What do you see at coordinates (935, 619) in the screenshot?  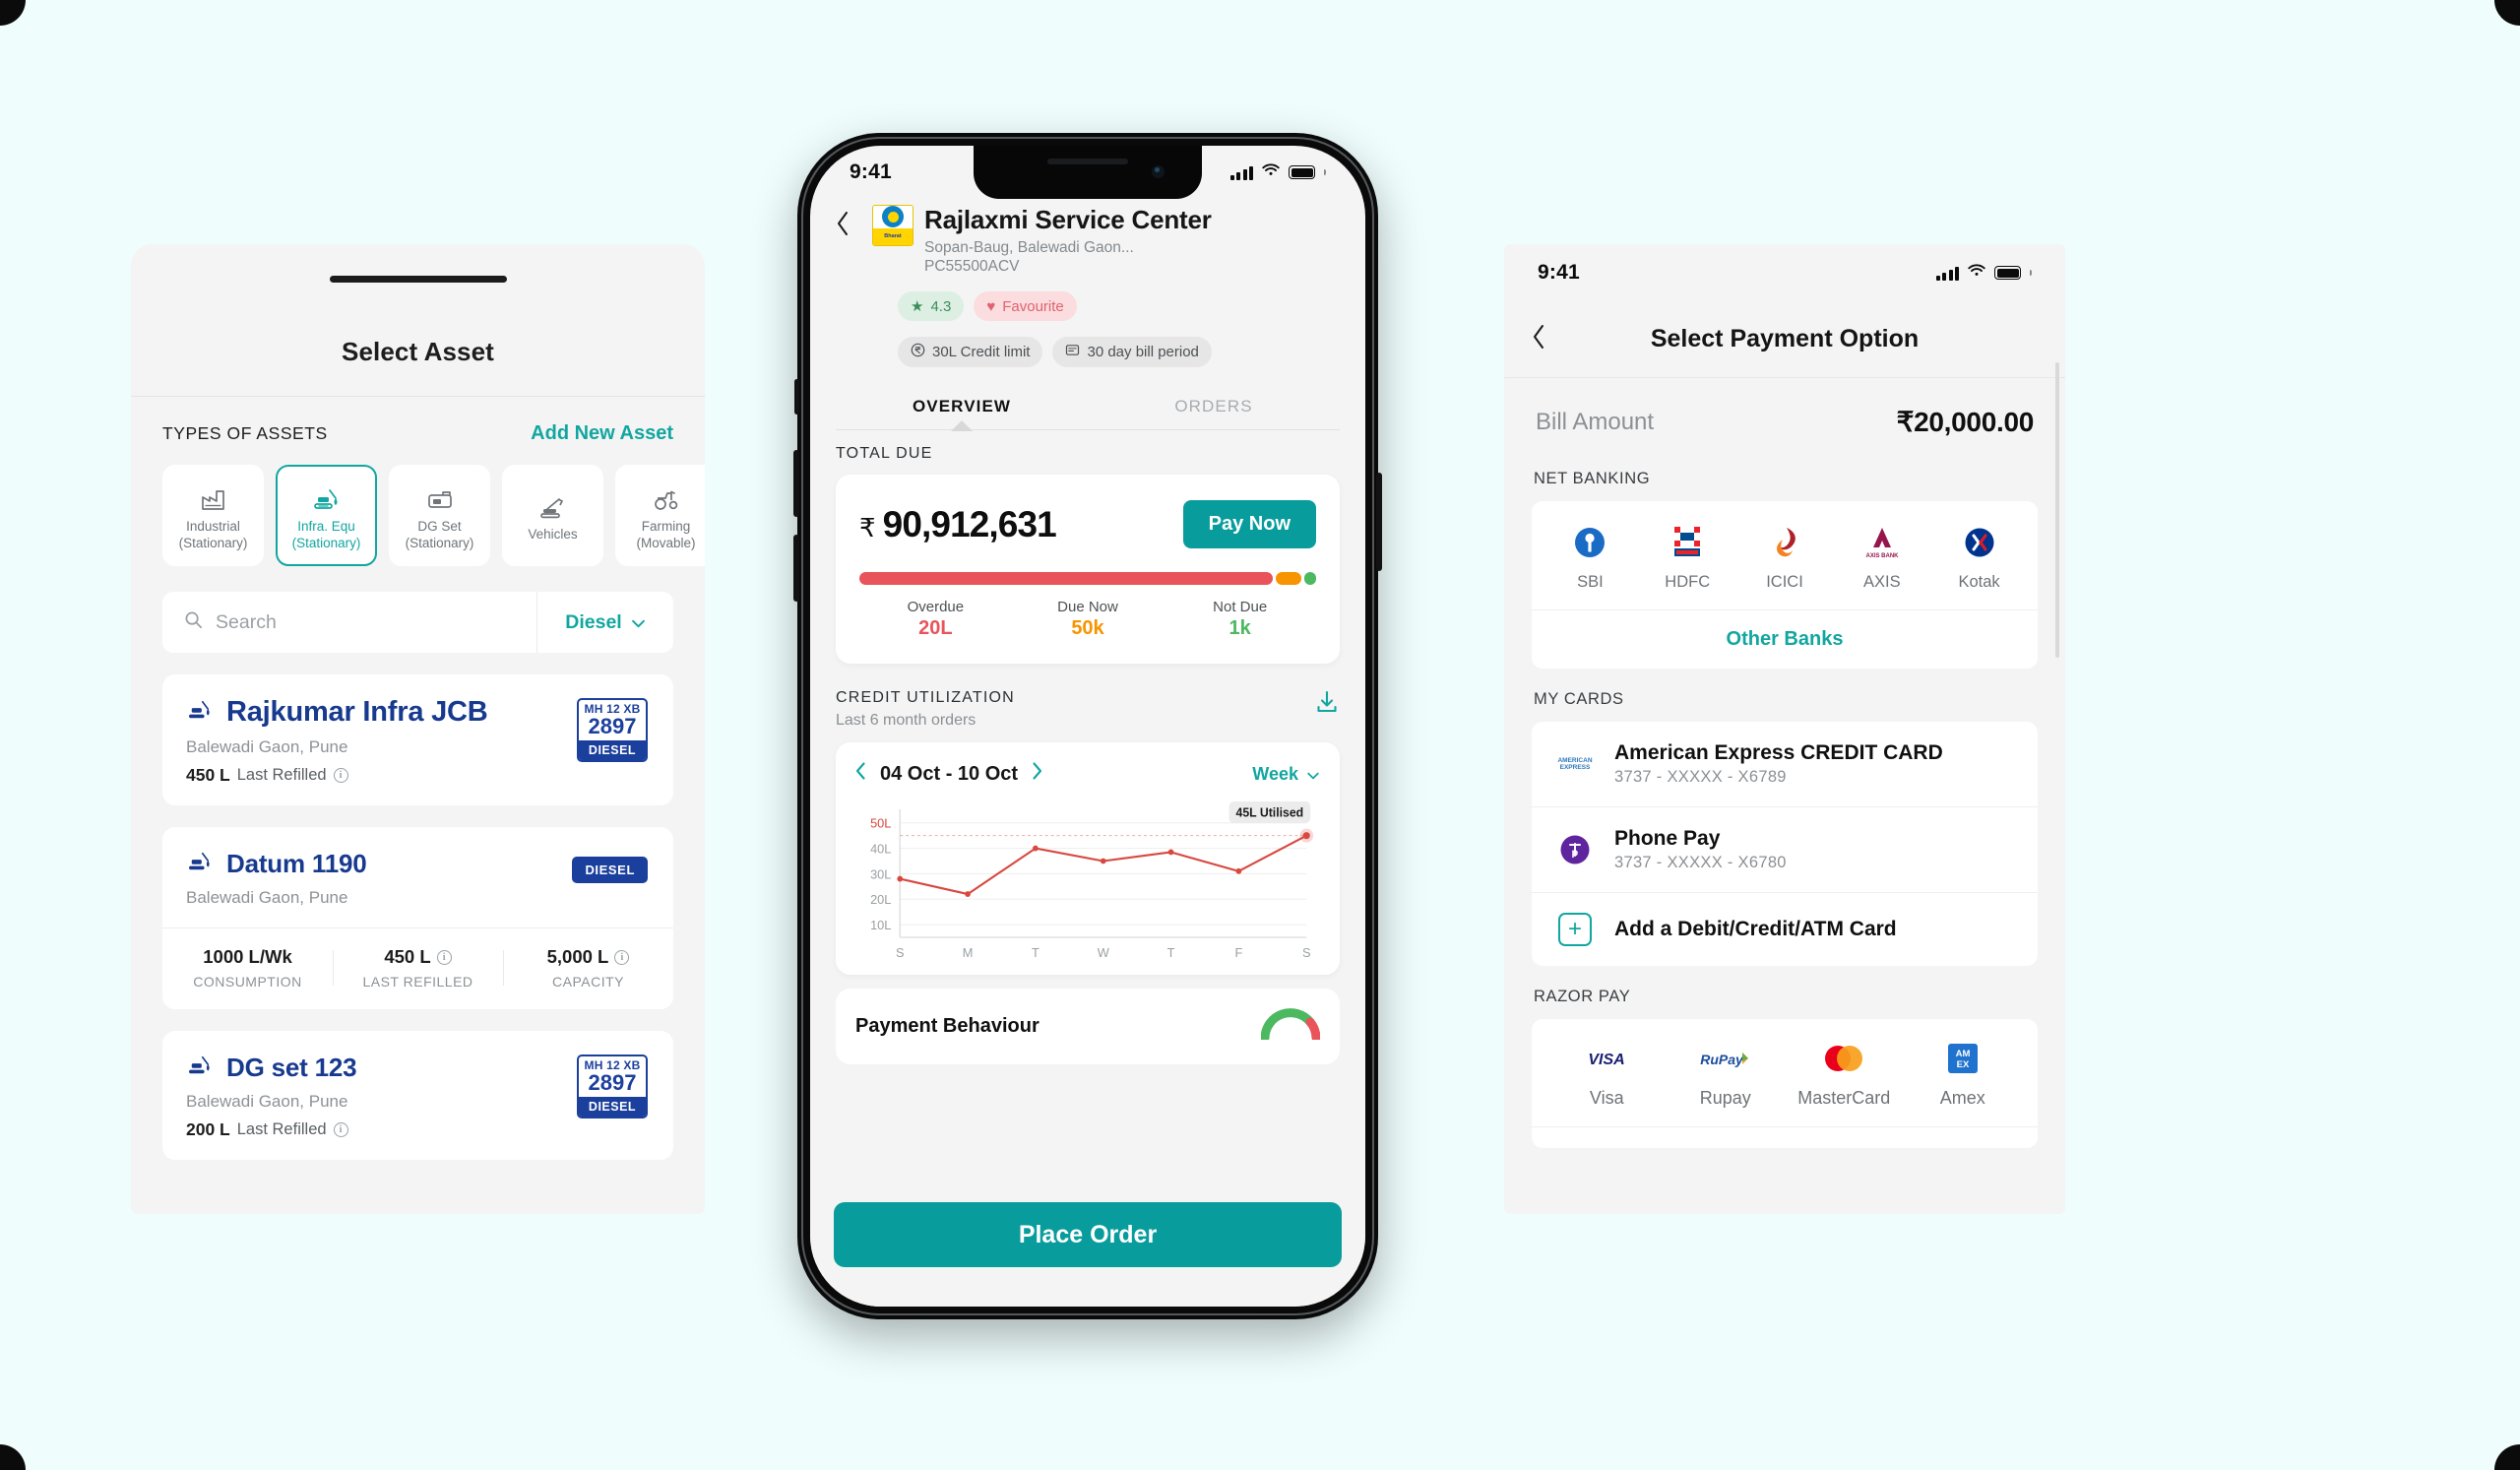 I see `legend-overdue: Overdue 20L` at bounding box center [935, 619].